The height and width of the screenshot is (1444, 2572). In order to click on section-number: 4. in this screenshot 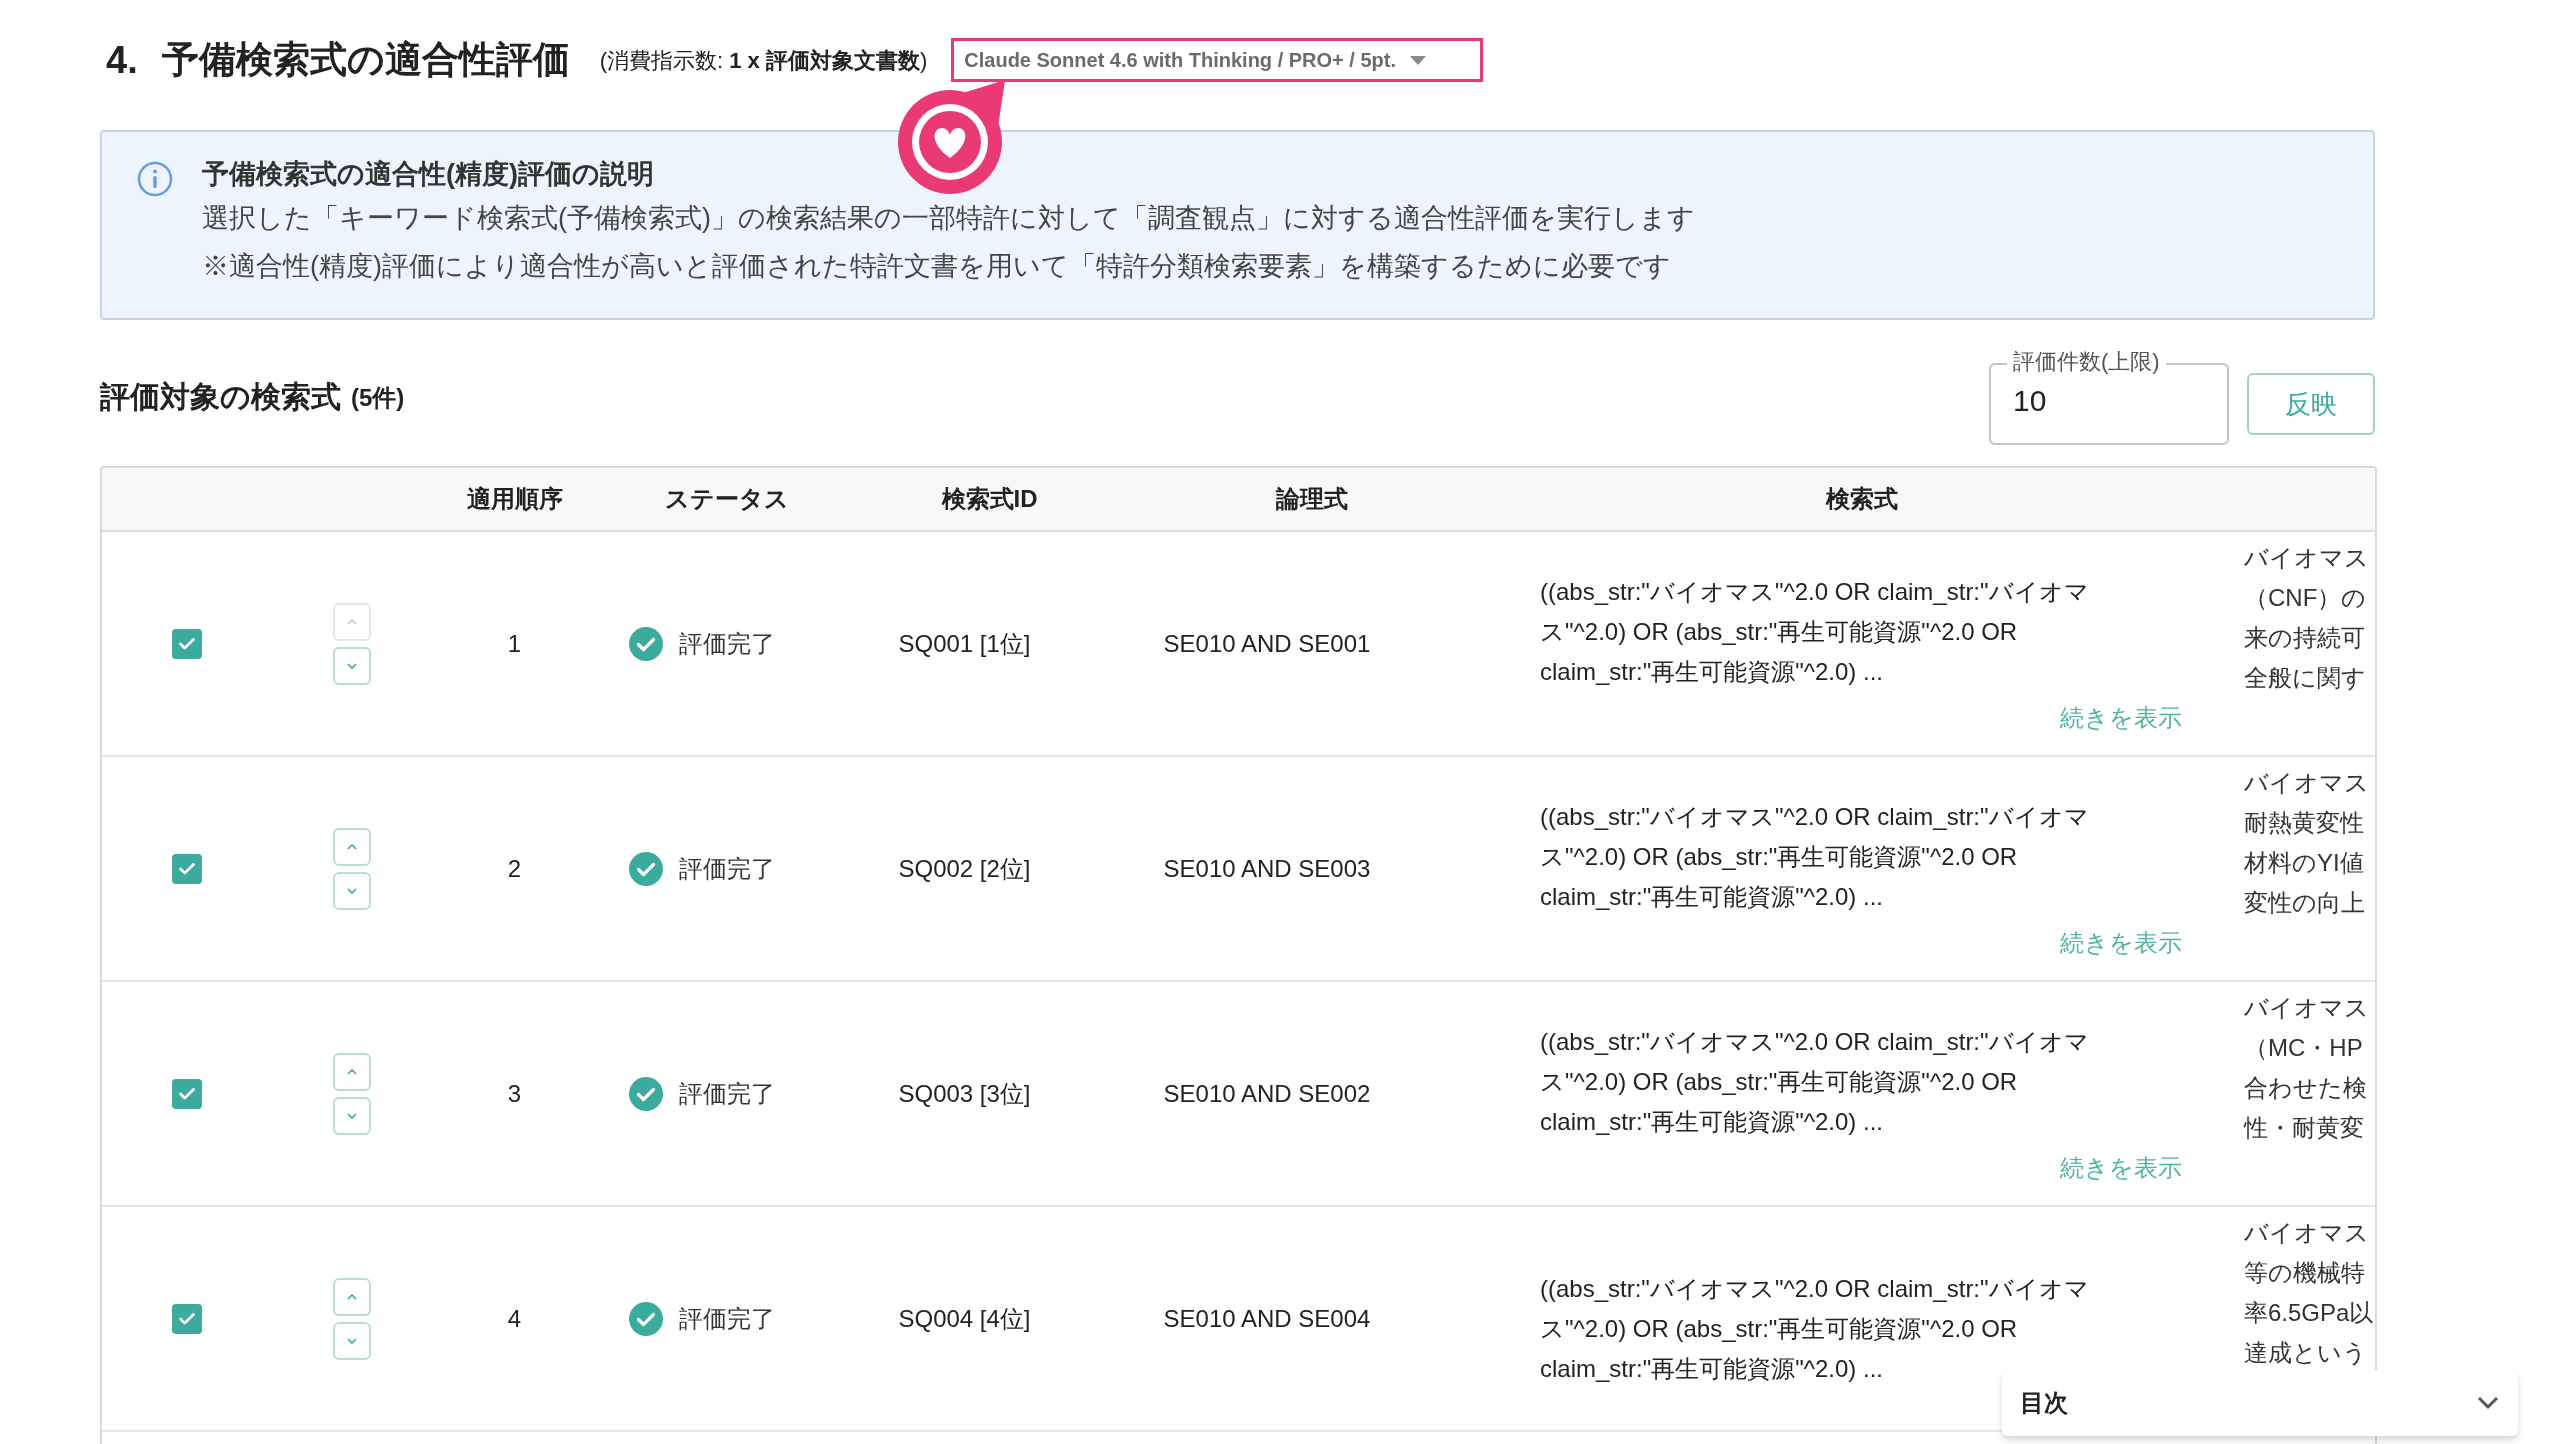, I will do `click(122, 60)`.